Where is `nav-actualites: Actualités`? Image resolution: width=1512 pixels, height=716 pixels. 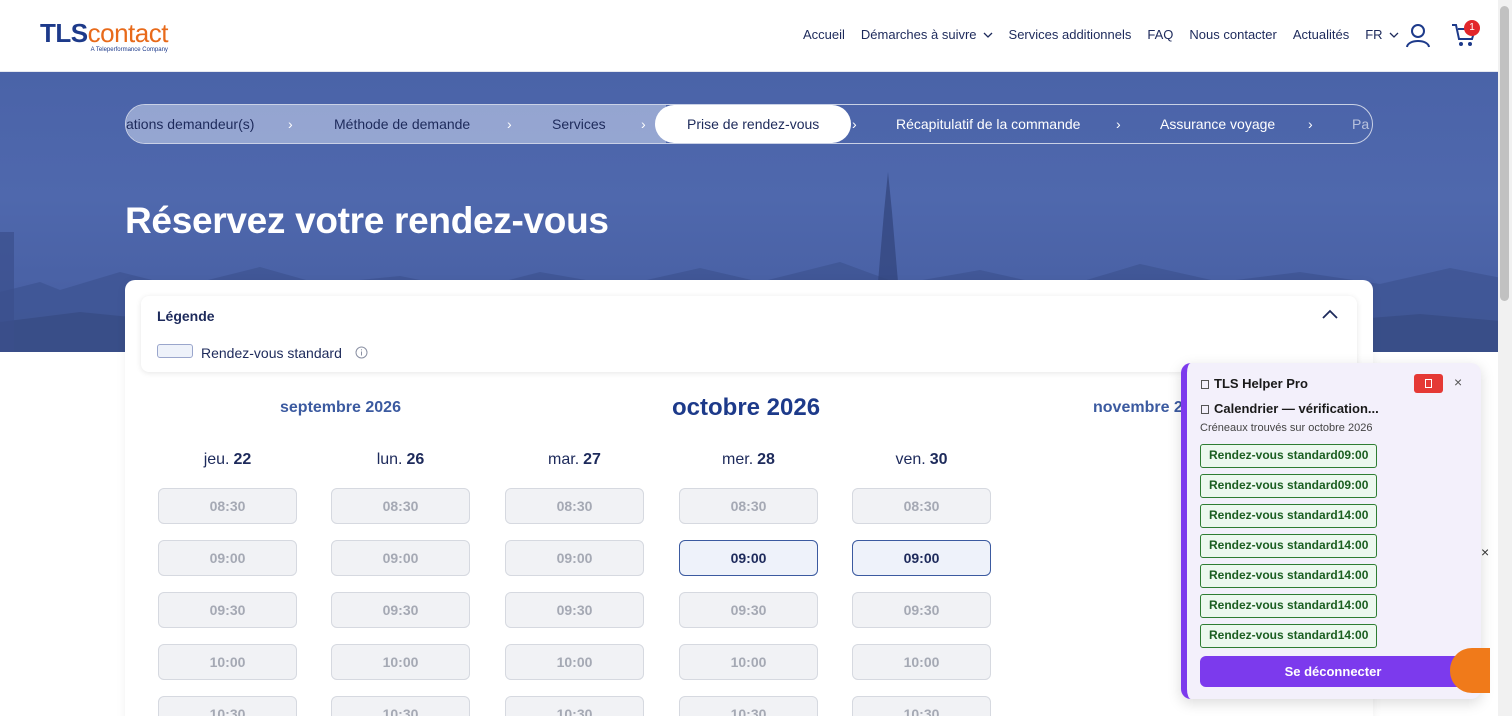
nav-actualites: Actualités is located at coordinates (1321, 34).